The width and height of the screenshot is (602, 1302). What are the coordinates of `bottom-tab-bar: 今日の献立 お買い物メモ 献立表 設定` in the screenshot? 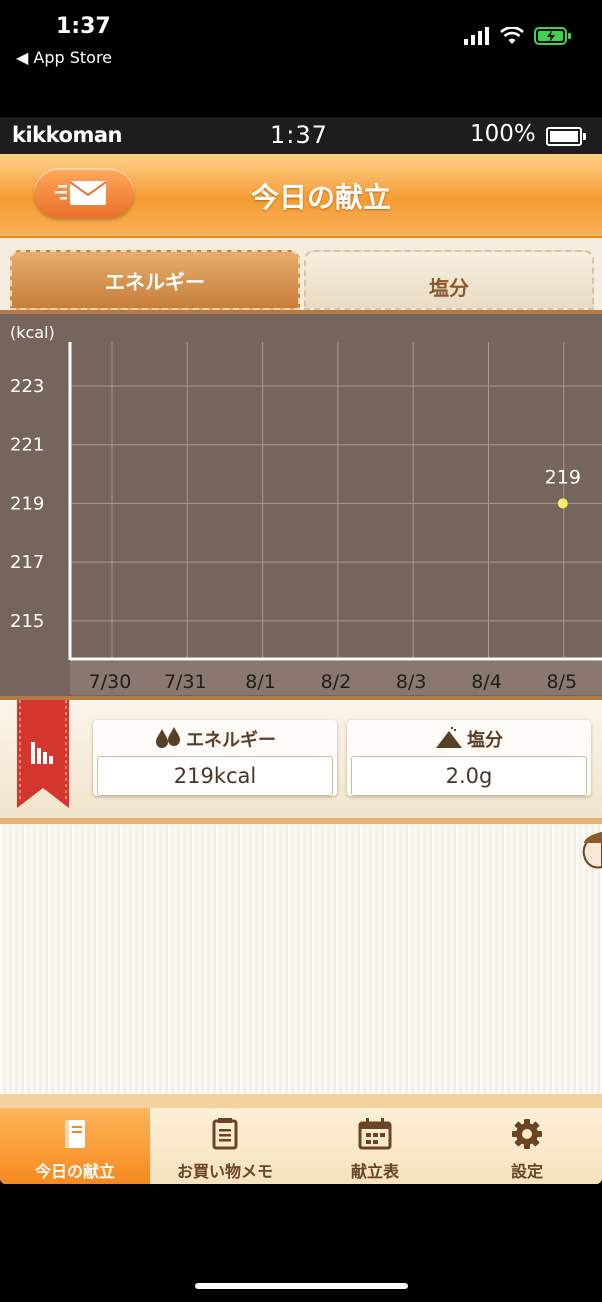 It's located at (301, 1139).